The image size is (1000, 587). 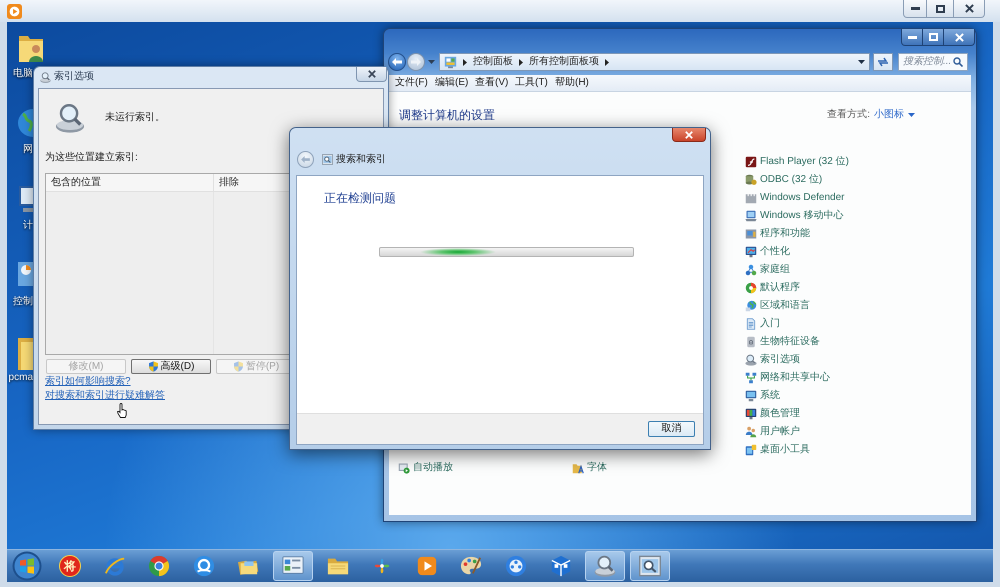 I want to click on refresh-button, so click(x=883, y=62).